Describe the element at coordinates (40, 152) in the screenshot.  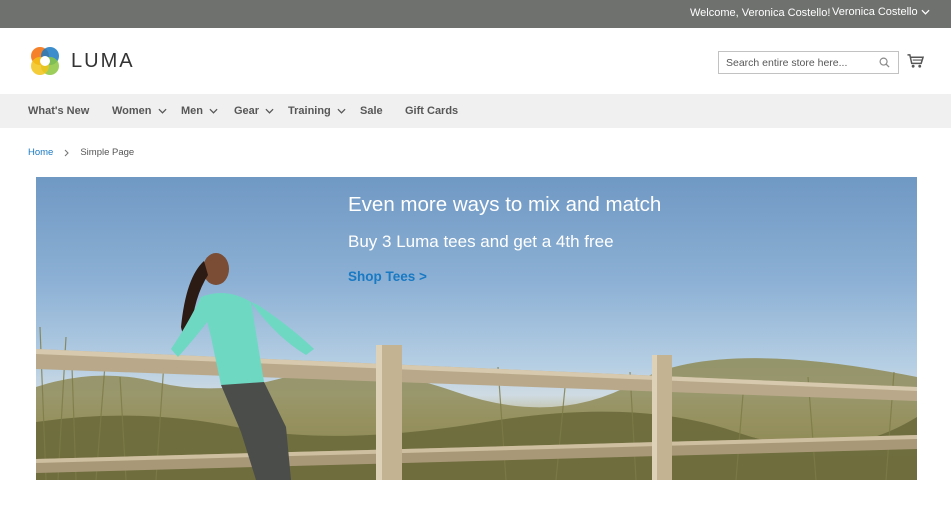
I see `breadcrumb-home-link: Home` at that location.